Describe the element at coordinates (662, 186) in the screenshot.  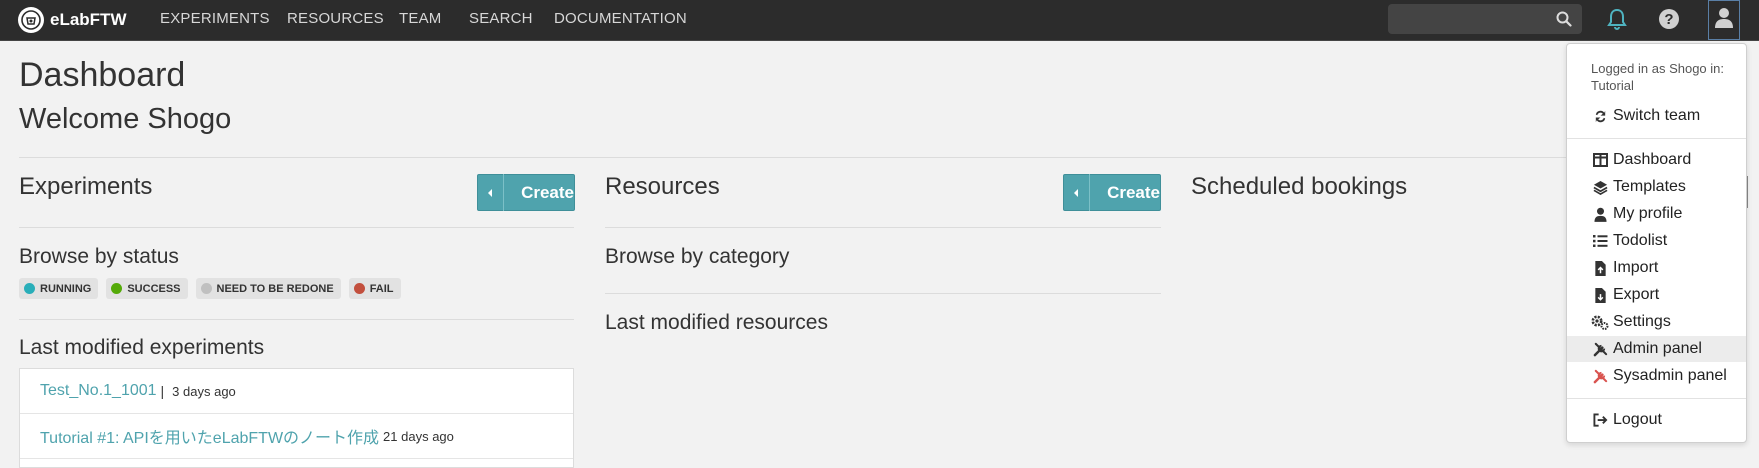
I see `resources-title: Resources` at that location.